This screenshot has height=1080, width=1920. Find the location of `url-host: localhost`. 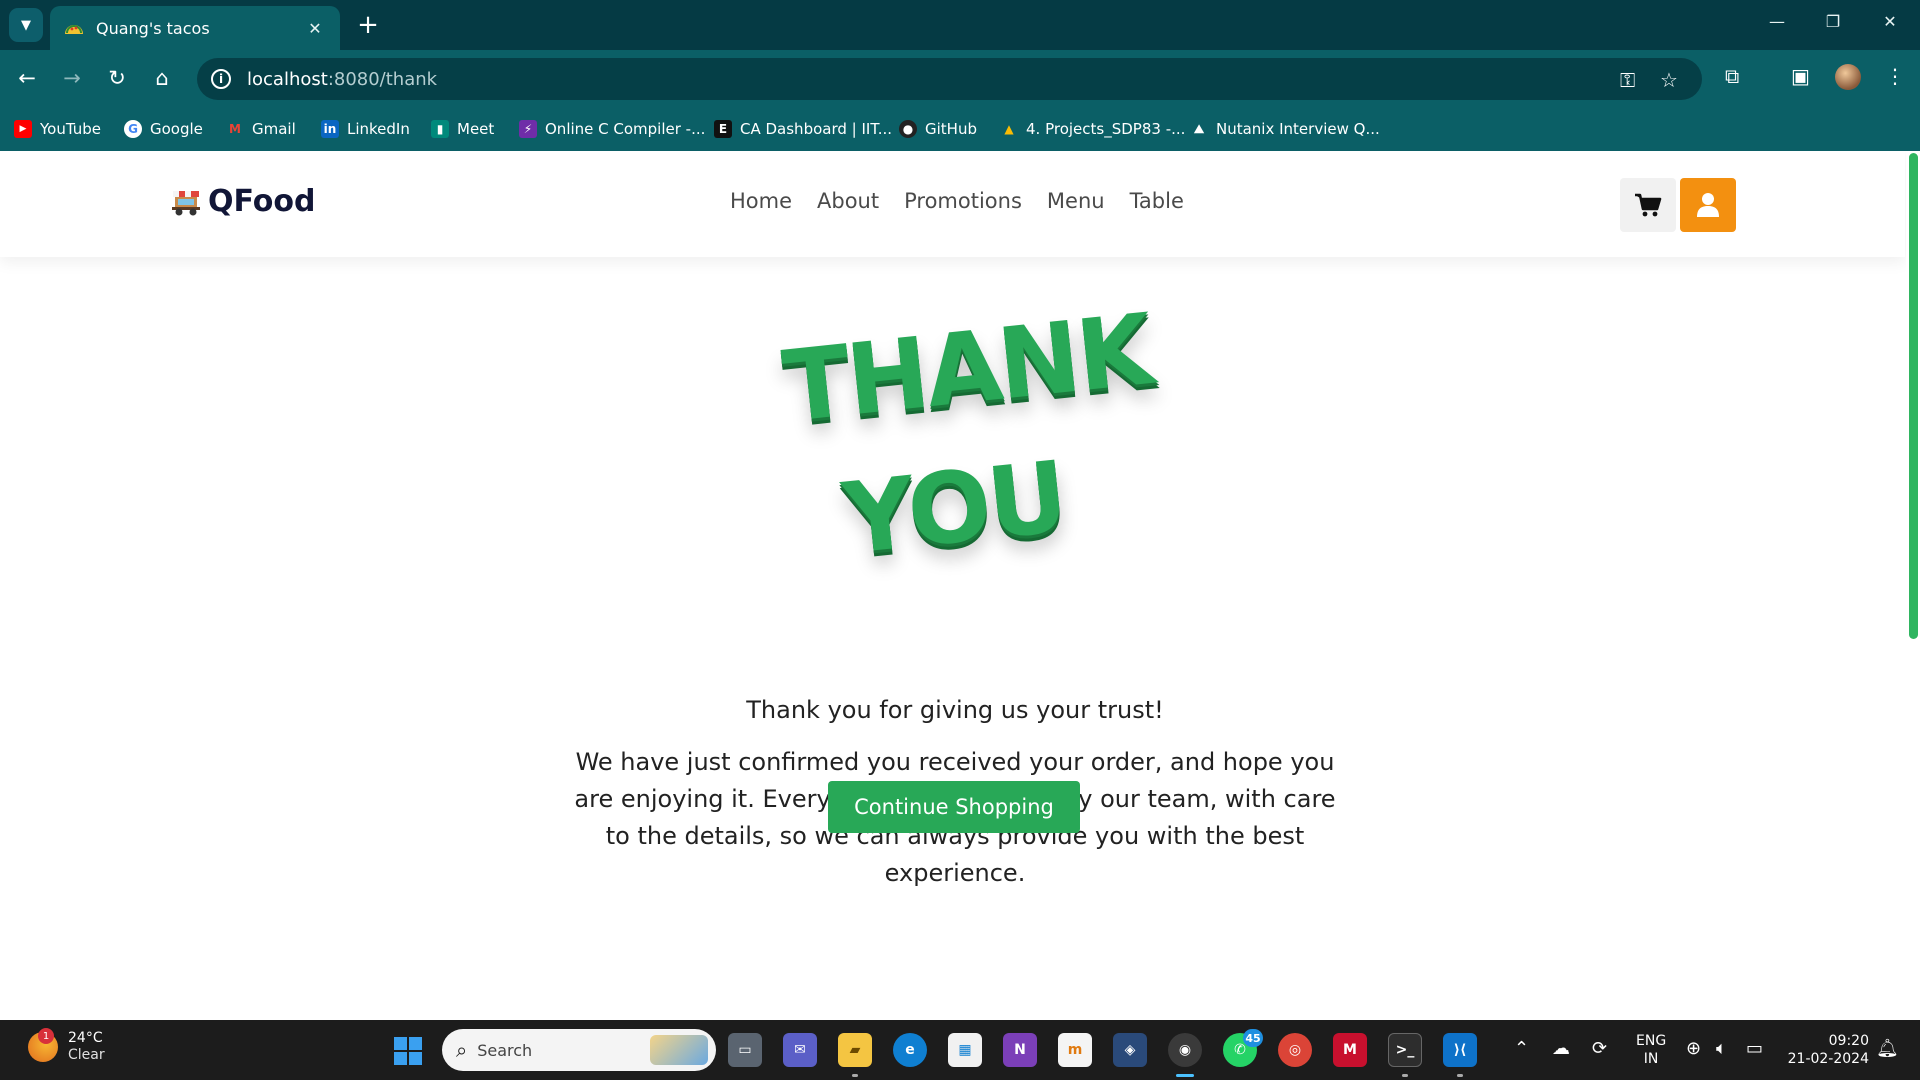

url-host: localhost is located at coordinates (287, 79).